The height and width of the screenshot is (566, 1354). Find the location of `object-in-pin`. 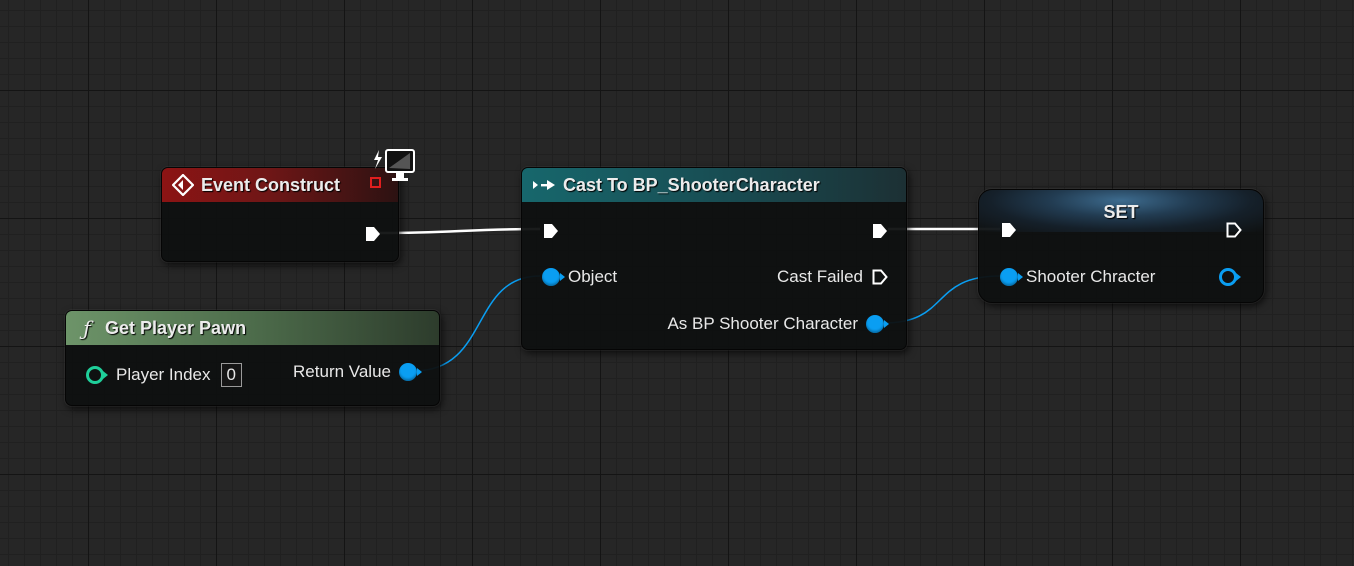

object-in-pin is located at coordinates (553, 277).